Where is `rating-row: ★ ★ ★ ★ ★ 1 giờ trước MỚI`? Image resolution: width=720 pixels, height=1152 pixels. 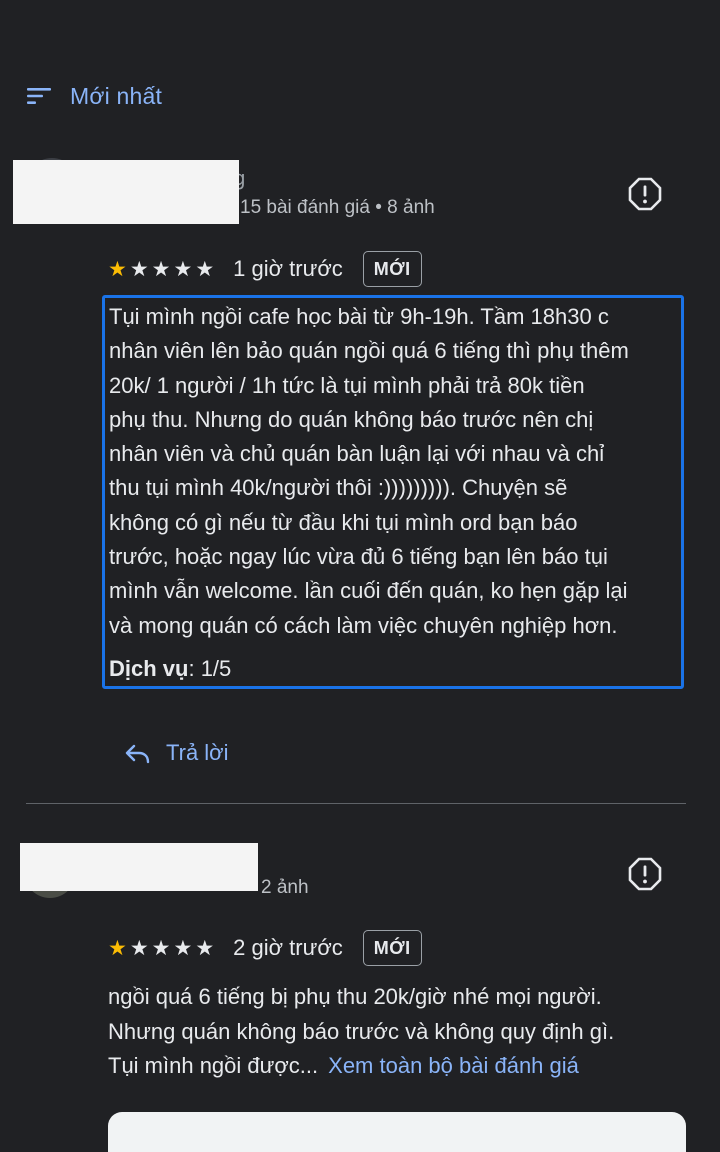 rating-row: ★ ★ ★ ★ ★ 1 giờ trước MỚI is located at coordinates (265, 269).